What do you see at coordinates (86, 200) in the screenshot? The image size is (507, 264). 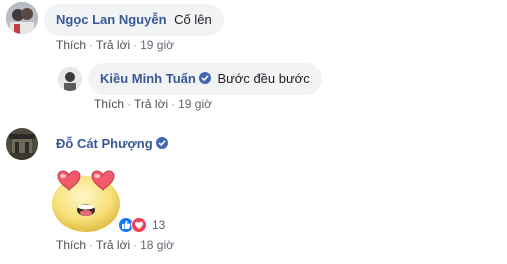 I see `heart-eyes-sticker` at bounding box center [86, 200].